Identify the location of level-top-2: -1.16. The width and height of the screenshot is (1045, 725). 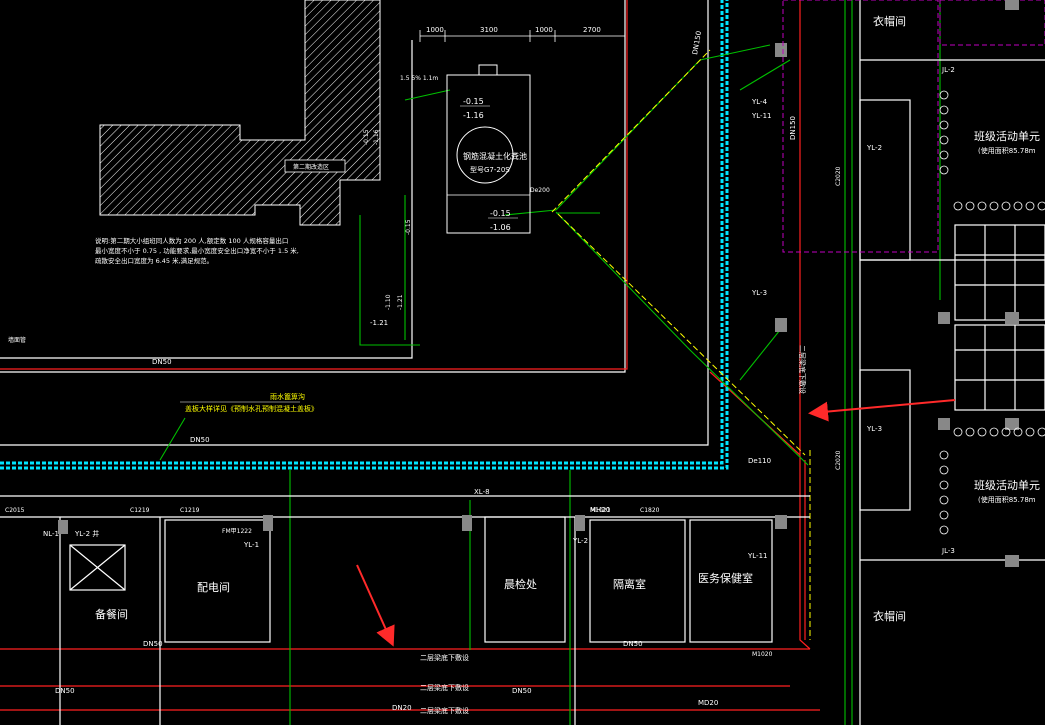
(473, 115).